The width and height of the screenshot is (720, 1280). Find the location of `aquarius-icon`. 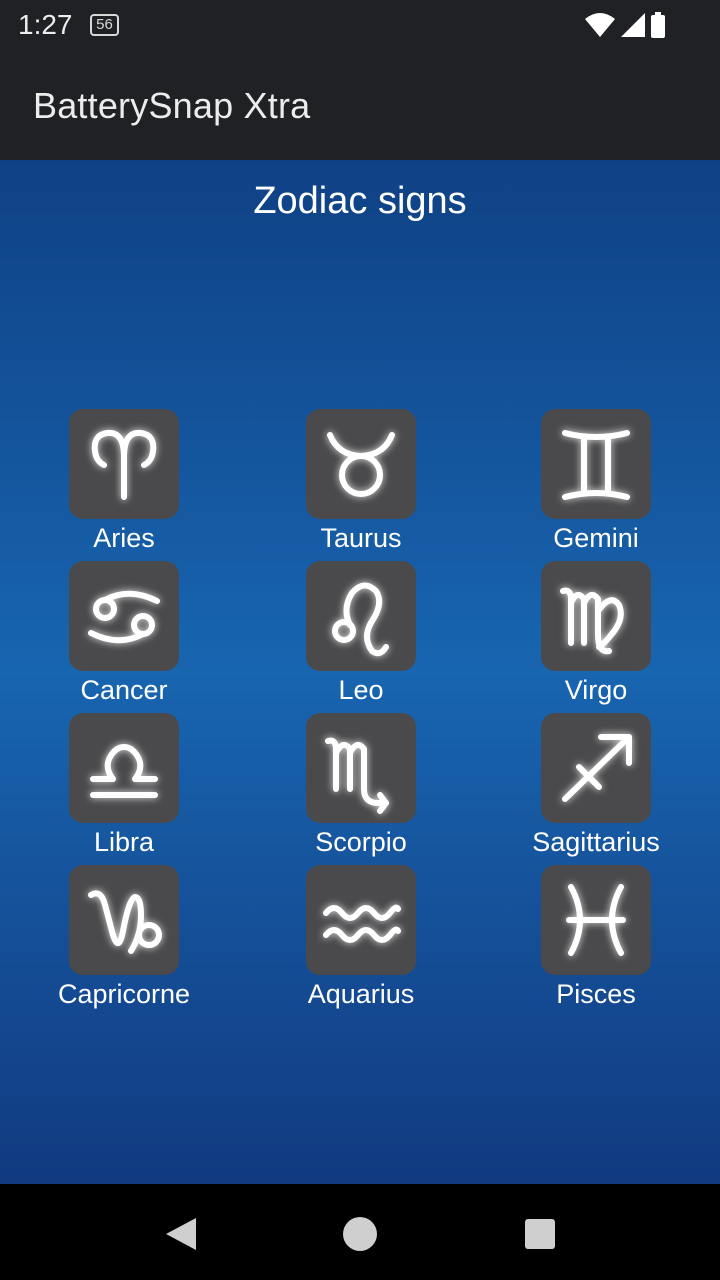

aquarius-icon is located at coordinates (362, 923).